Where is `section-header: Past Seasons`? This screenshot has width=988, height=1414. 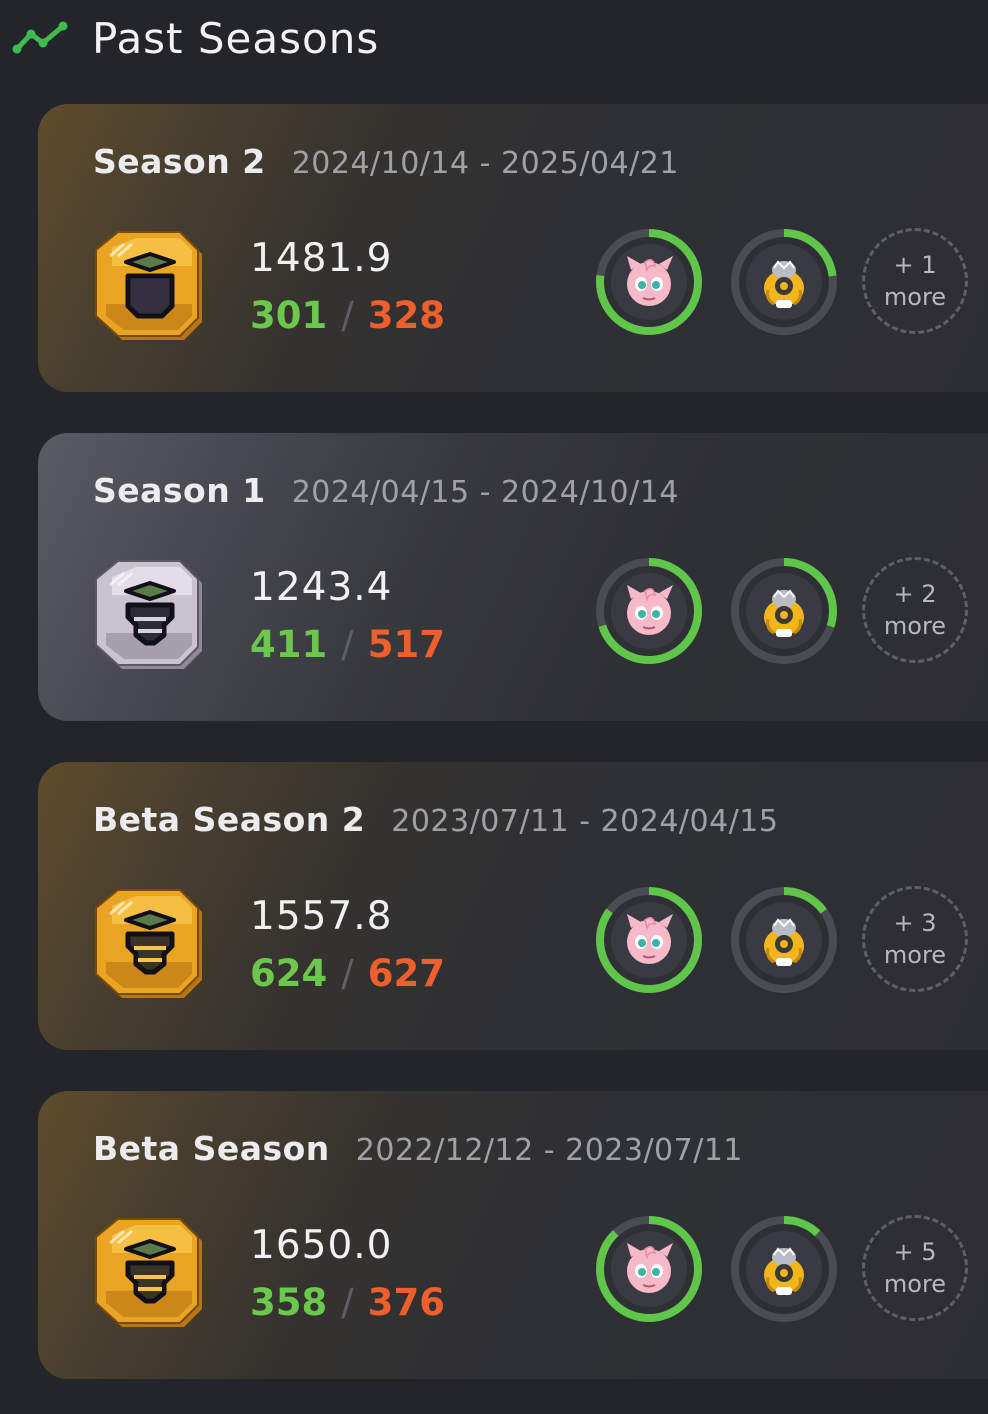
section-header: Past Seasons is located at coordinates (195, 38).